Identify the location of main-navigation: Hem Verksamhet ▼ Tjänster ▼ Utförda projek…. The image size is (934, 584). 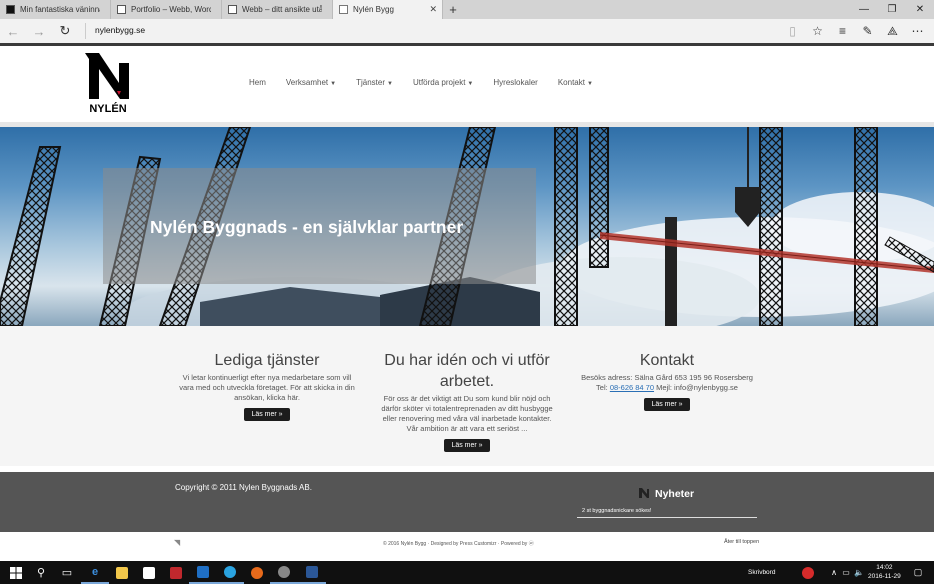
(431, 82).